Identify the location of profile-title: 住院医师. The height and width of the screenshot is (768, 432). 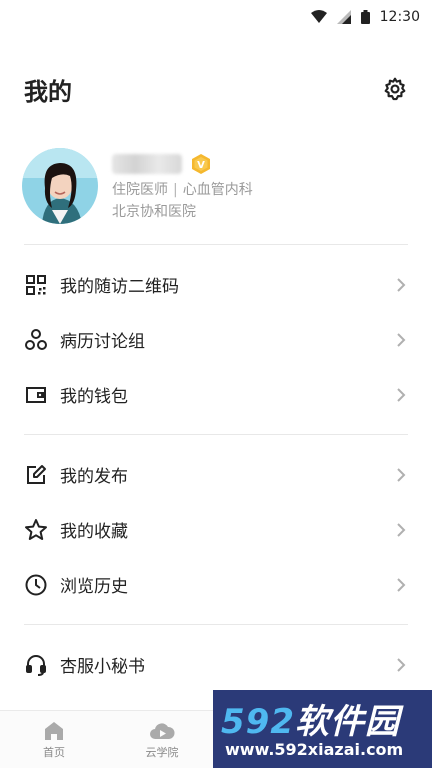
(140, 190).